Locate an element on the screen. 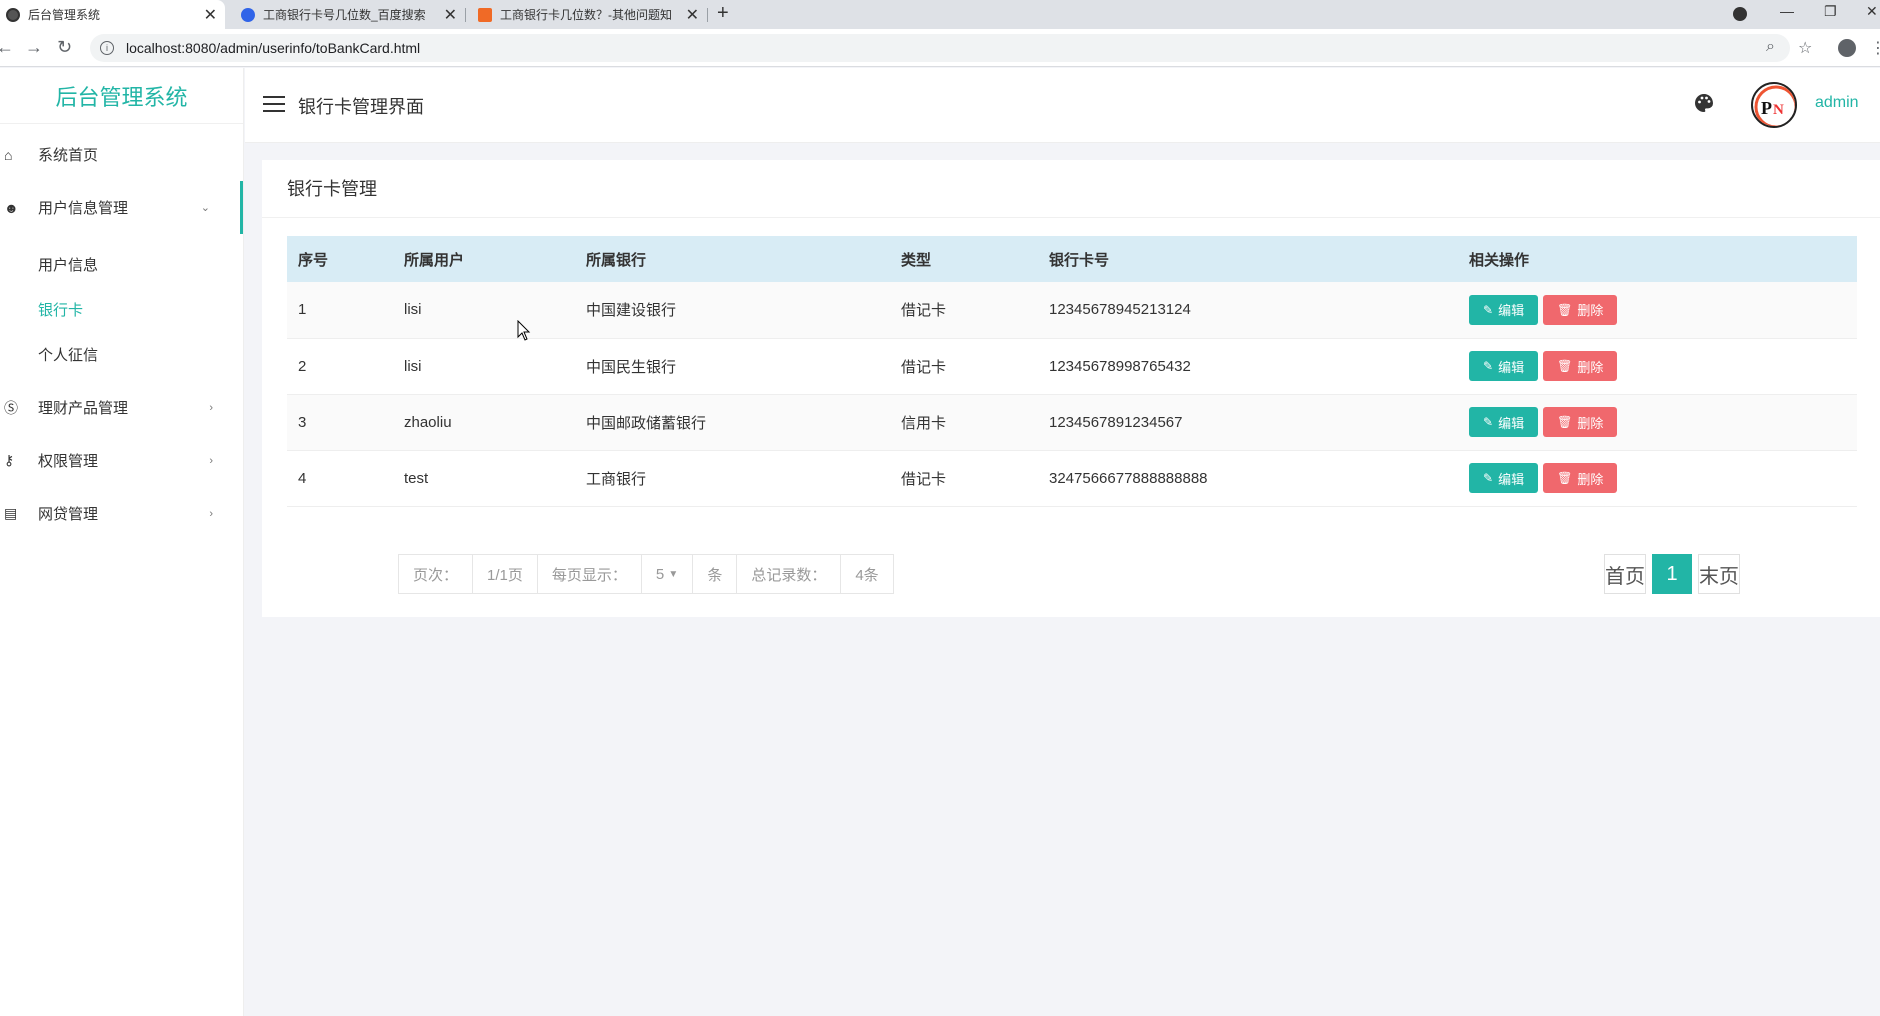 Image resolution: width=1880 pixels, height=1016 pixels. sidebar-item-finance-products: Ⓢ 理财产品管理 › is located at coordinates (121, 407).